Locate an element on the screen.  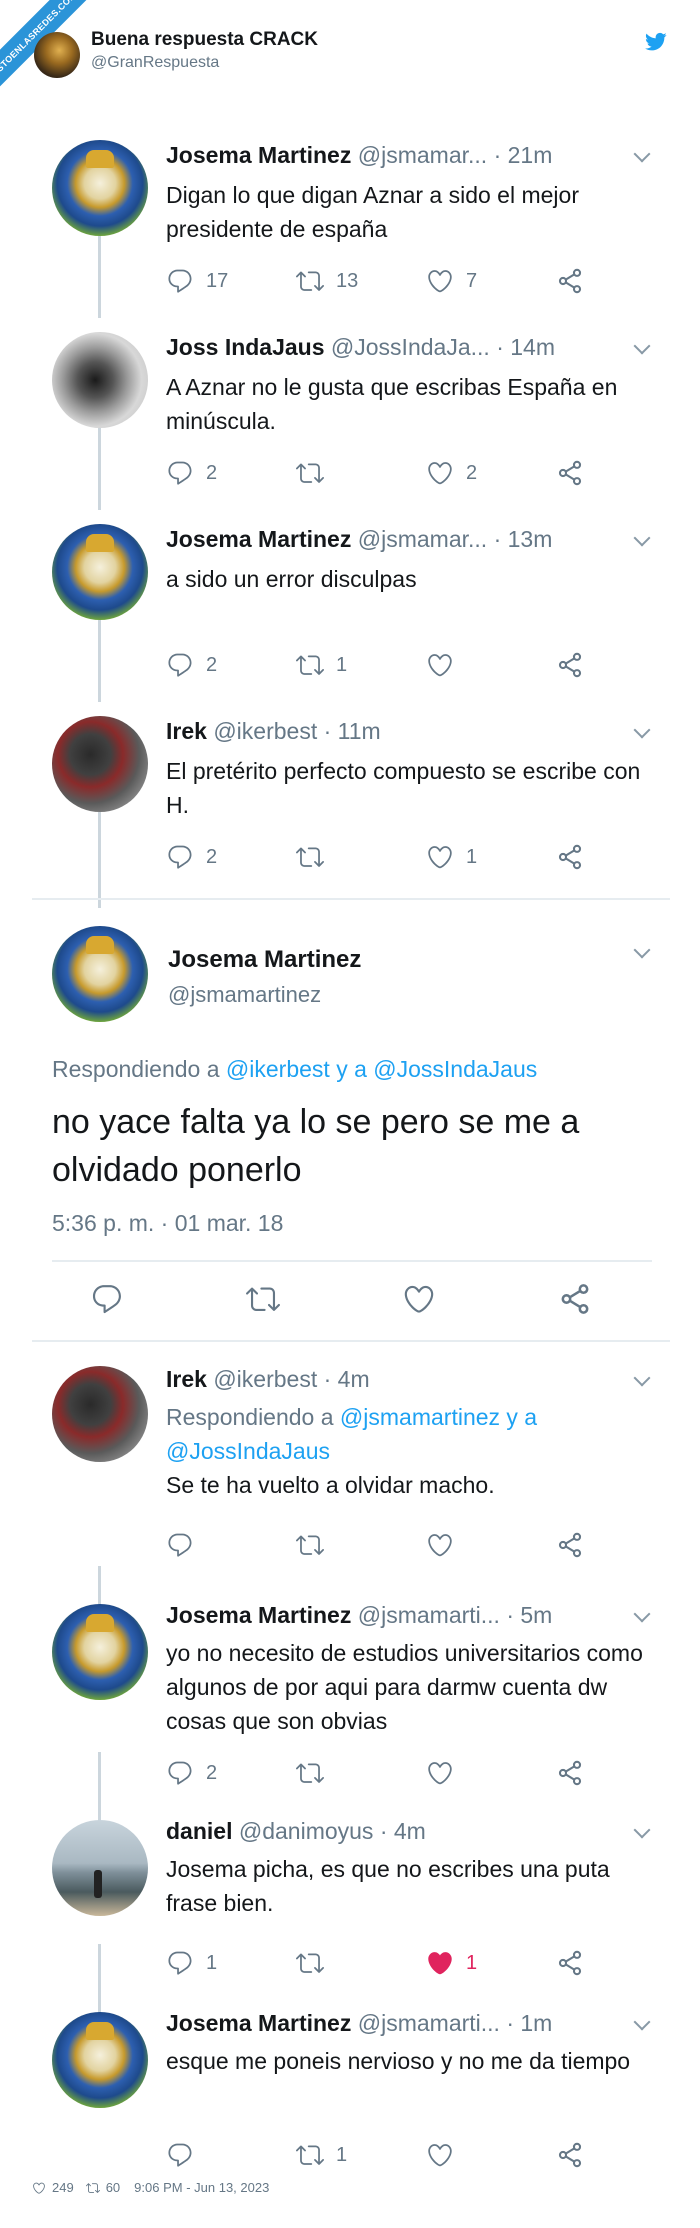
reply-icon is located at coordinates (180, 1963).